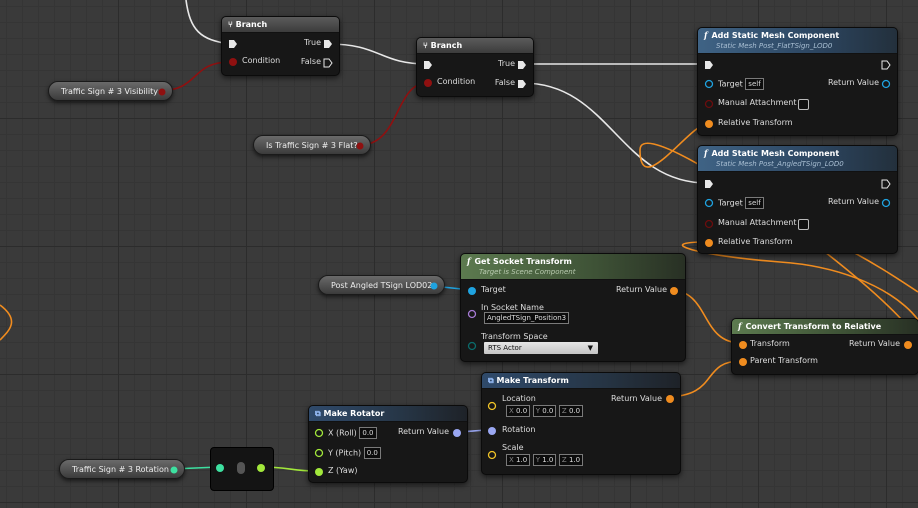 This screenshot has height=508, width=918. I want to click on x-roll-pin, so click(319, 433).